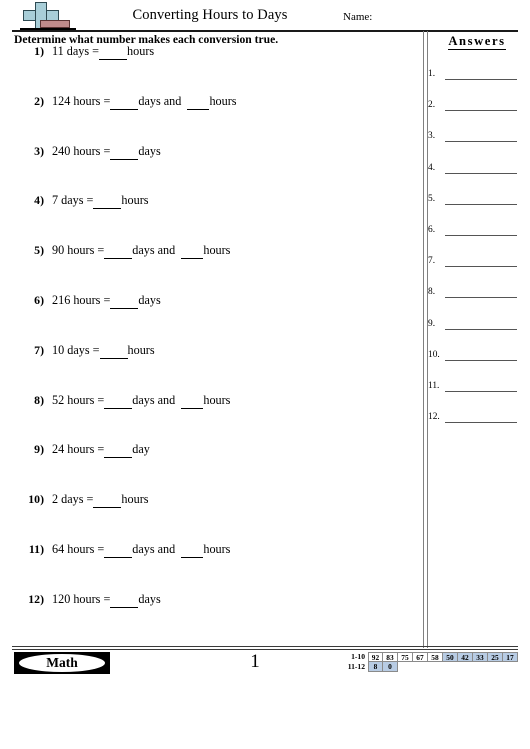 Image resolution: width=530 pixels, height=749 pixels. I want to click on question-number: 5), so click(39, 250).